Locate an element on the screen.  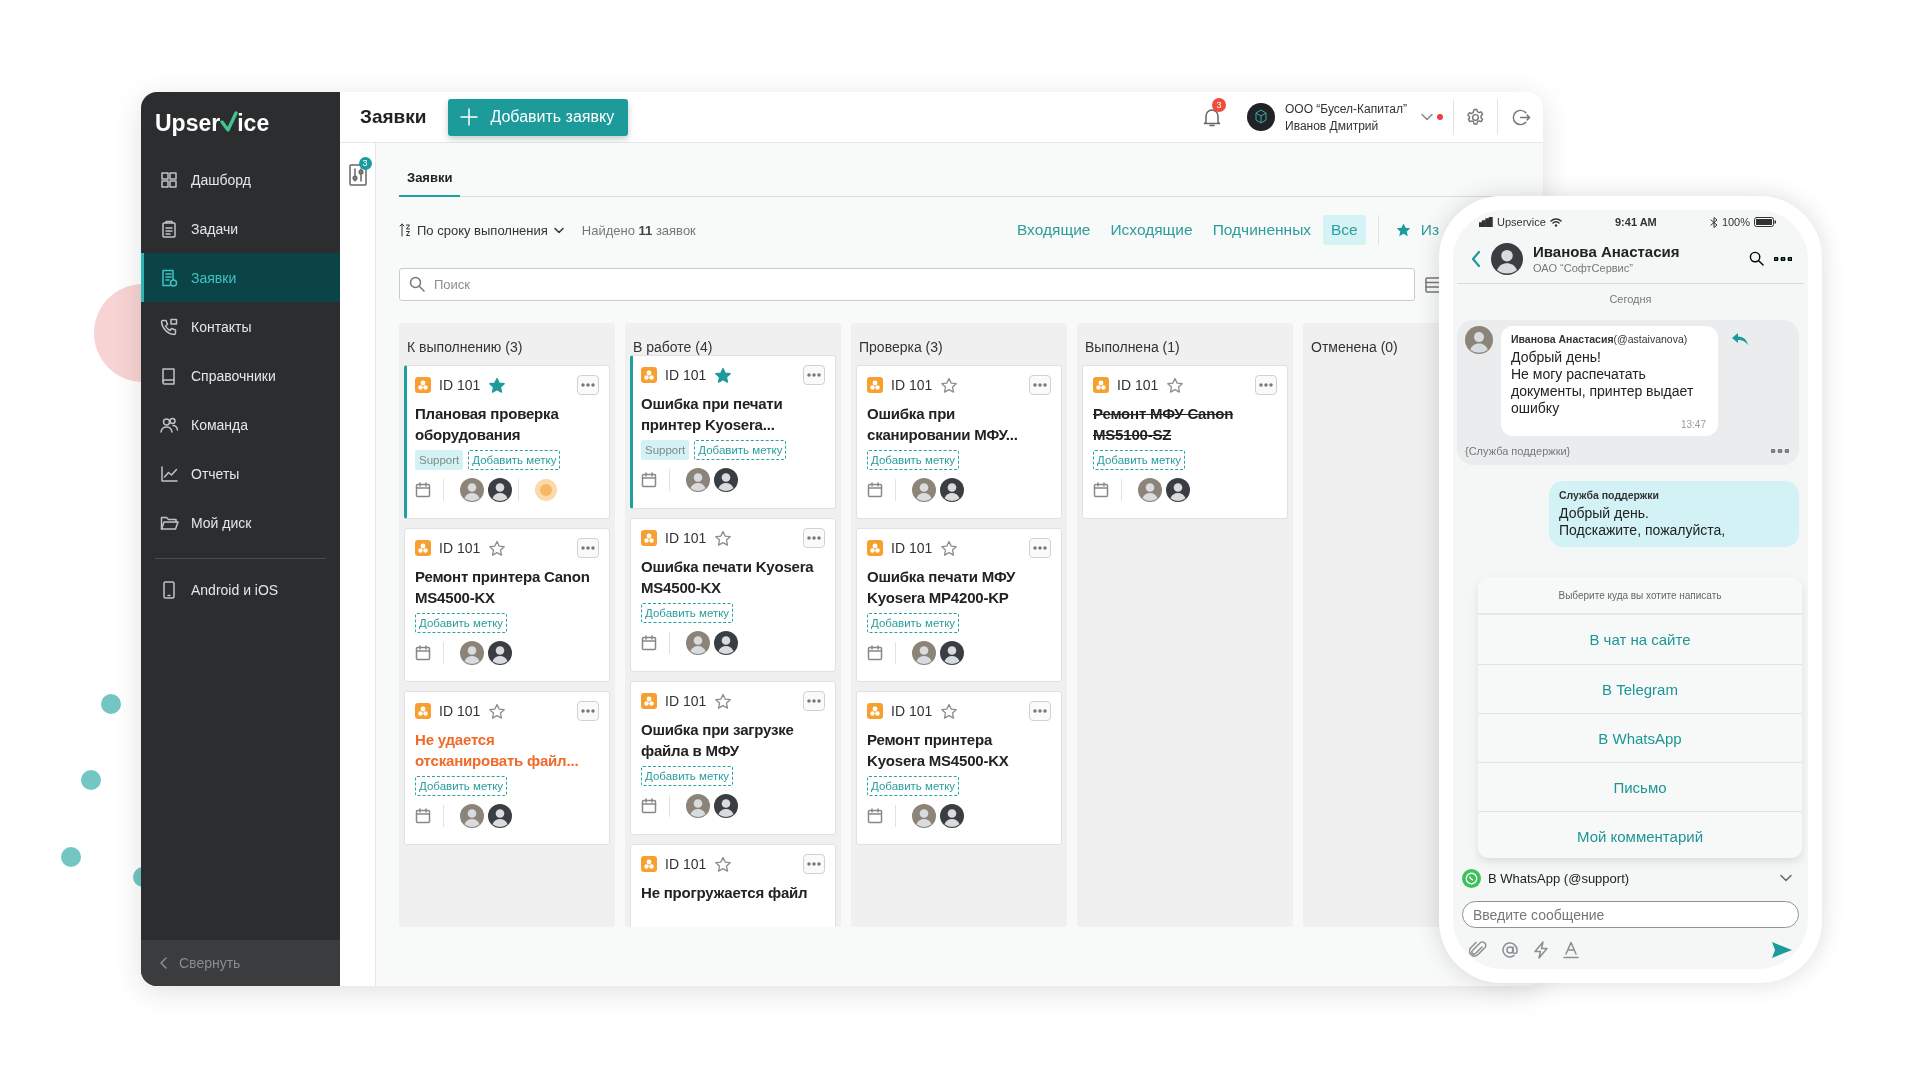
menu-item: Мой комментарий is located at coordinates (1640, 834).